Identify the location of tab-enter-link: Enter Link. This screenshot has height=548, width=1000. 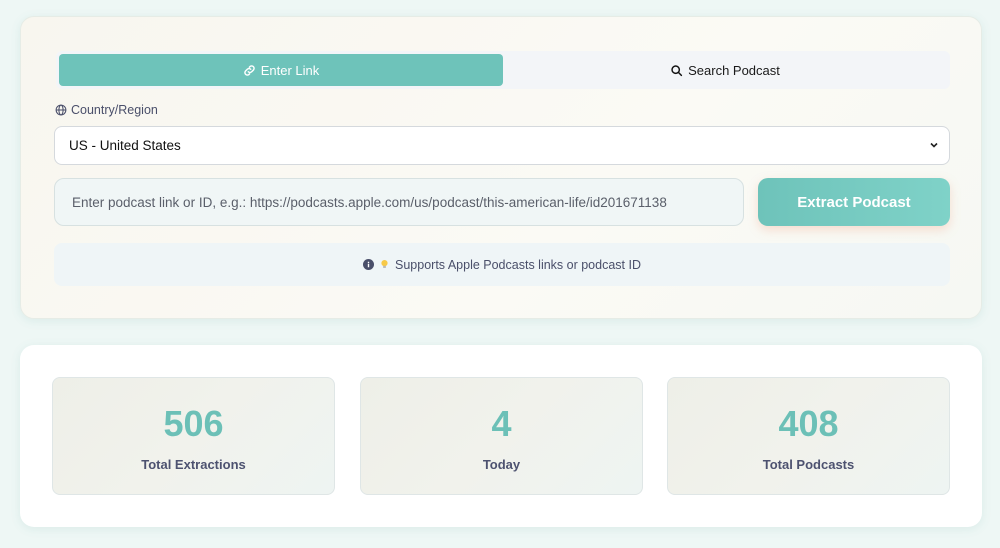
(281, 70).